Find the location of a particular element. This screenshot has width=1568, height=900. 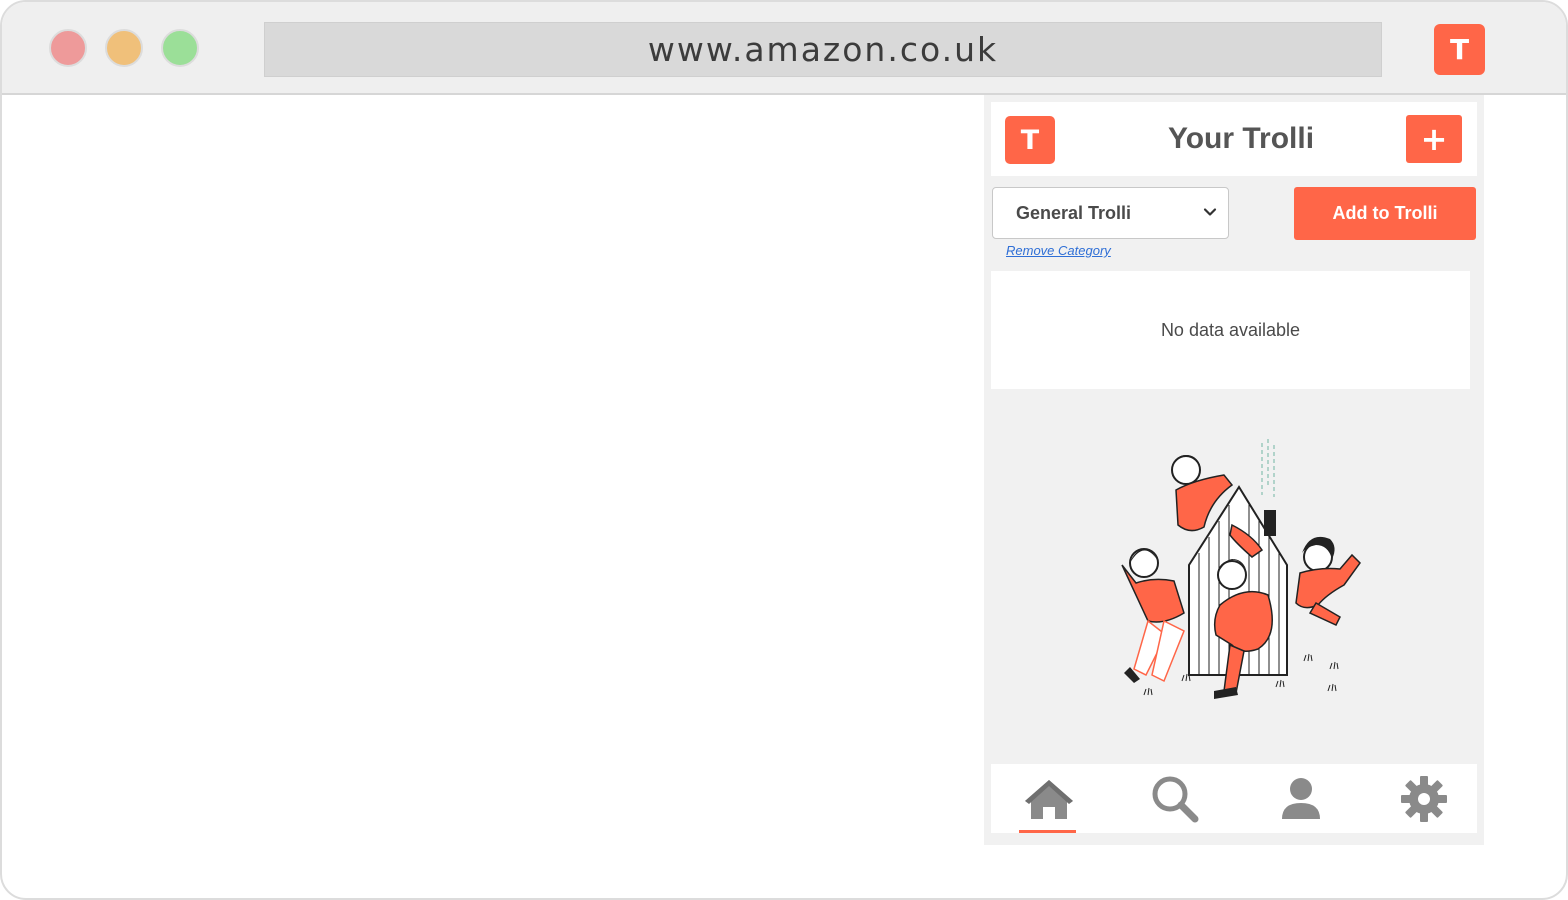

title-bar: www.amazon.co.uk T is located at coordinates (784, 48).